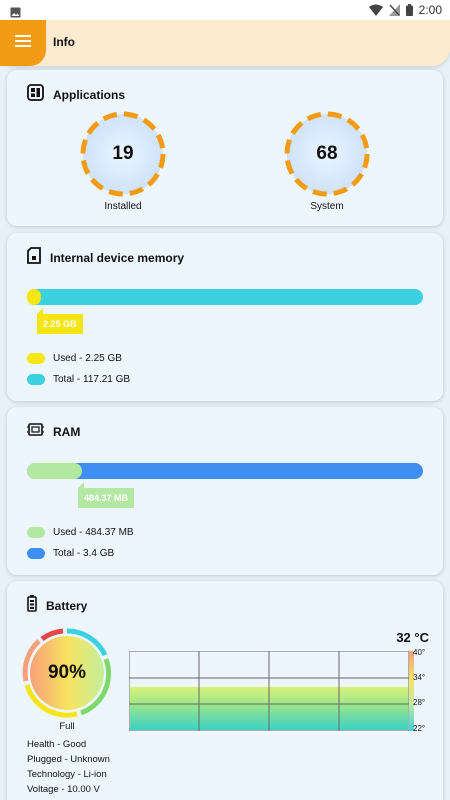  I want to click on installed-count: 19, so click(123, 153).